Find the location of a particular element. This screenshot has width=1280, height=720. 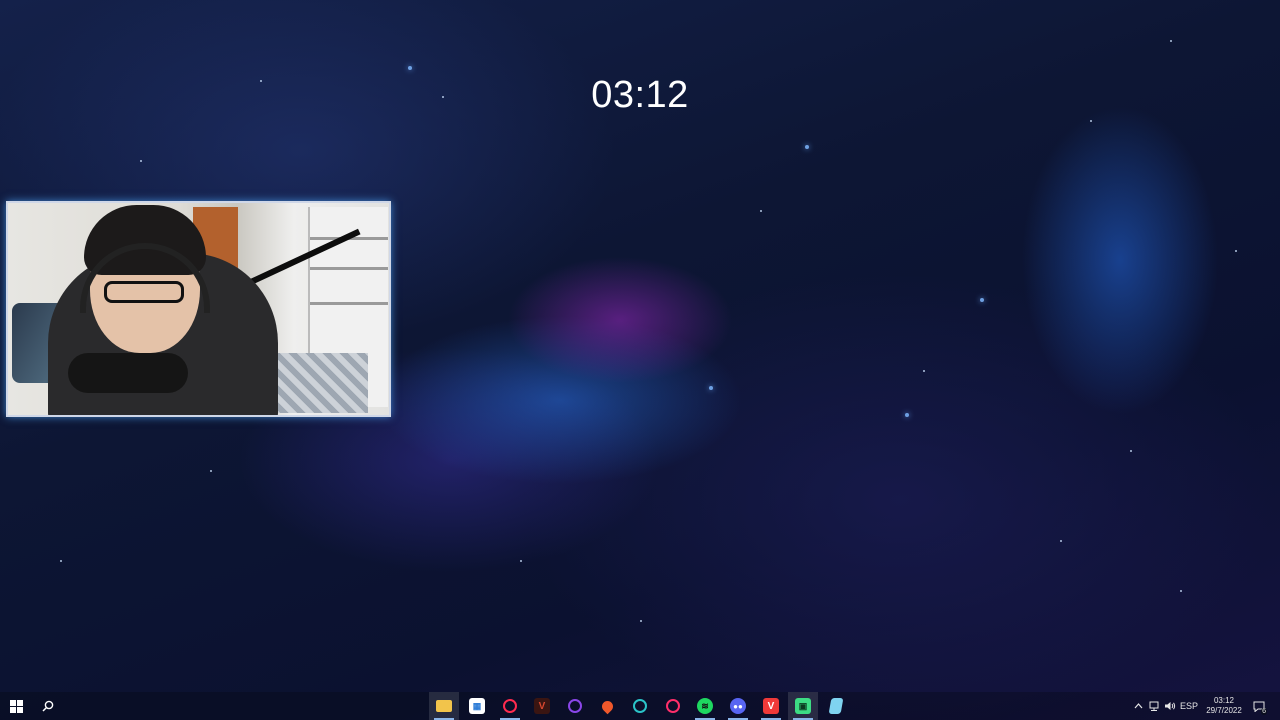

start-button is located at coordinates (16, 706).